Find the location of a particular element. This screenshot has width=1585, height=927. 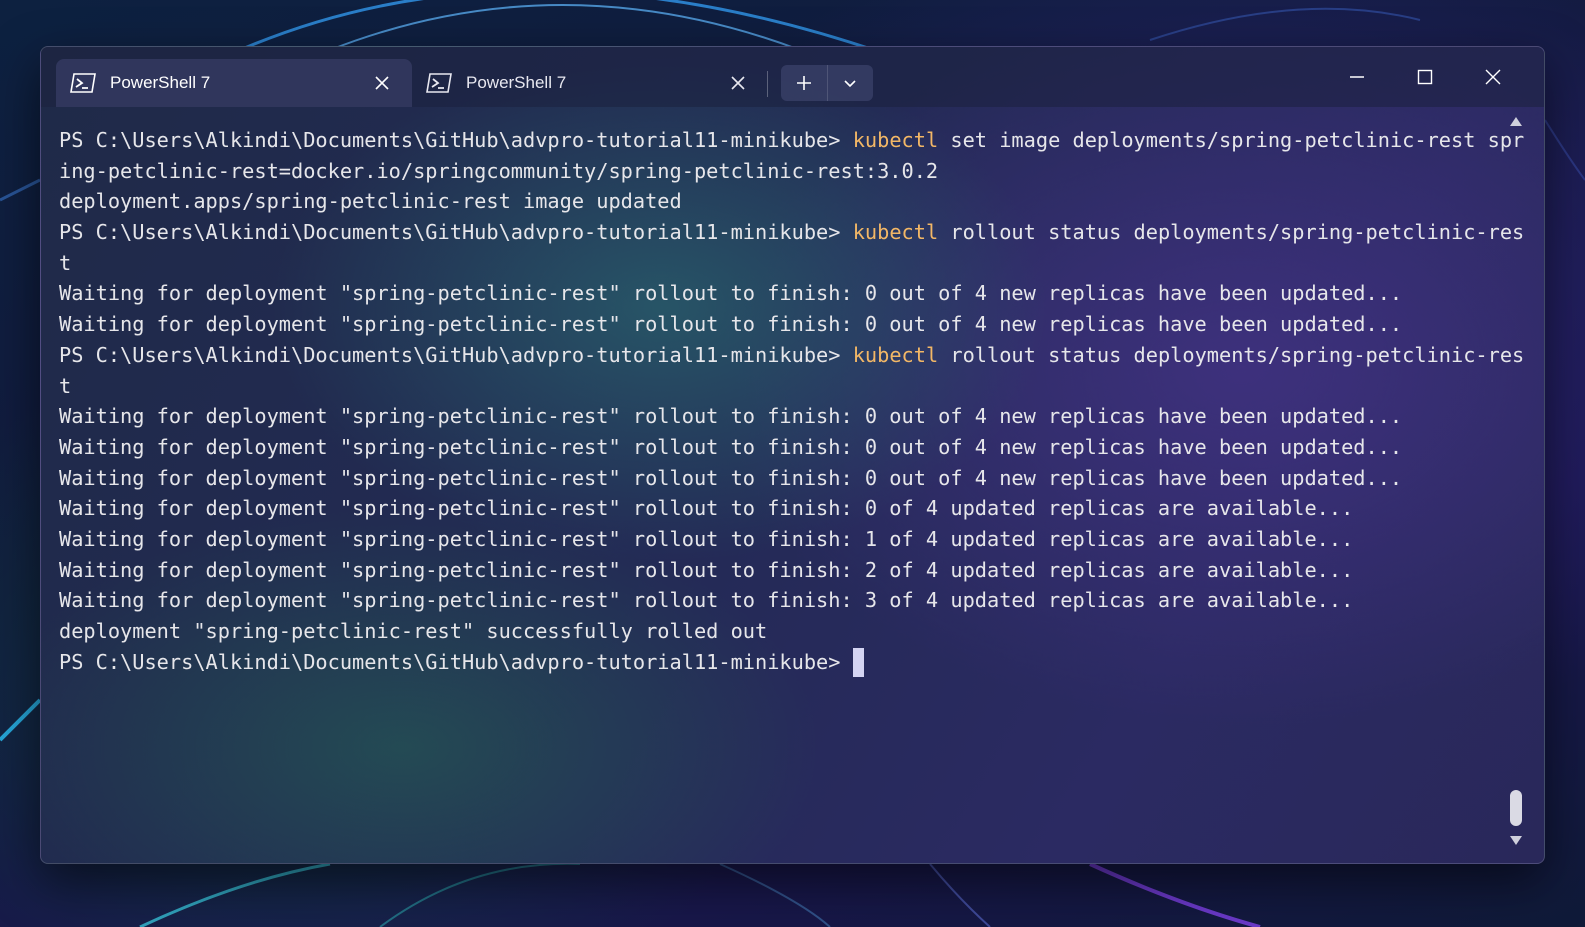

maximize-icon is located at coordinates (1425, 77).